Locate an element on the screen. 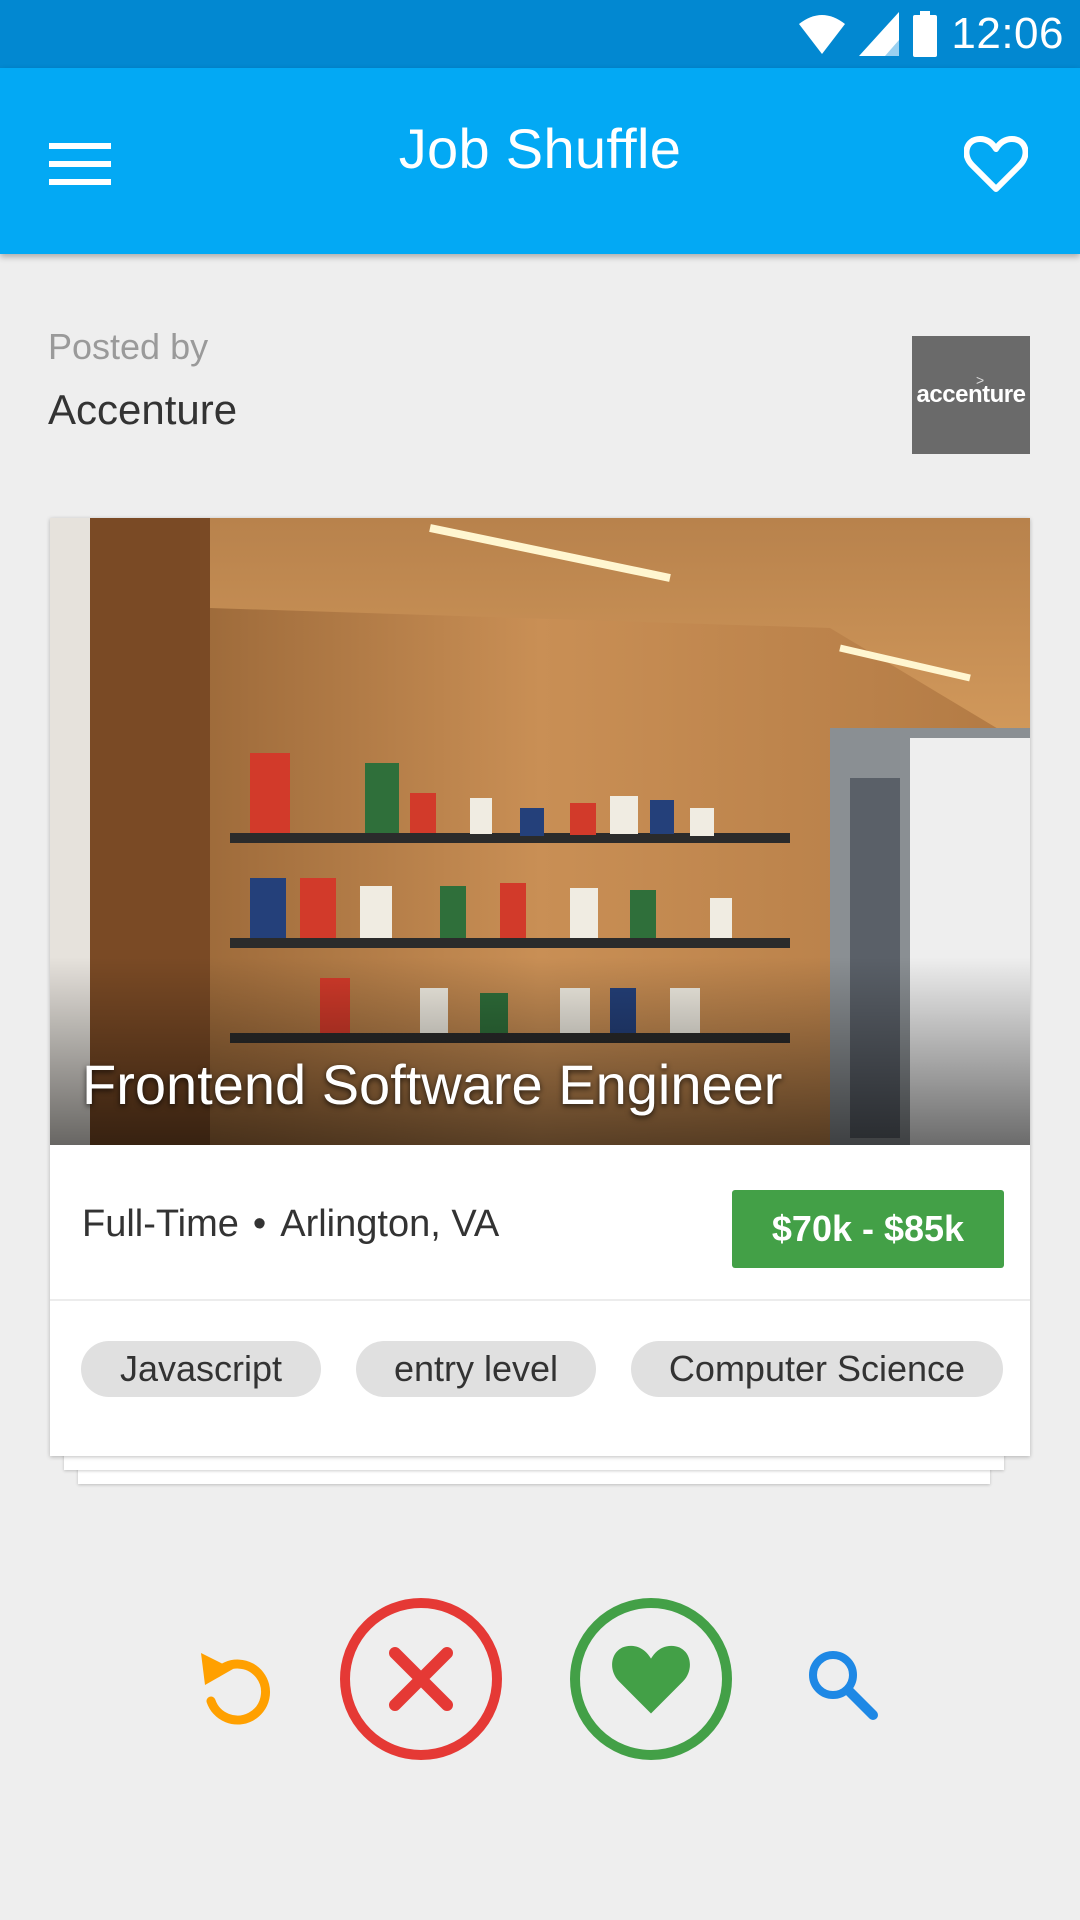  favorites-button is located at coordinates (996, 164).